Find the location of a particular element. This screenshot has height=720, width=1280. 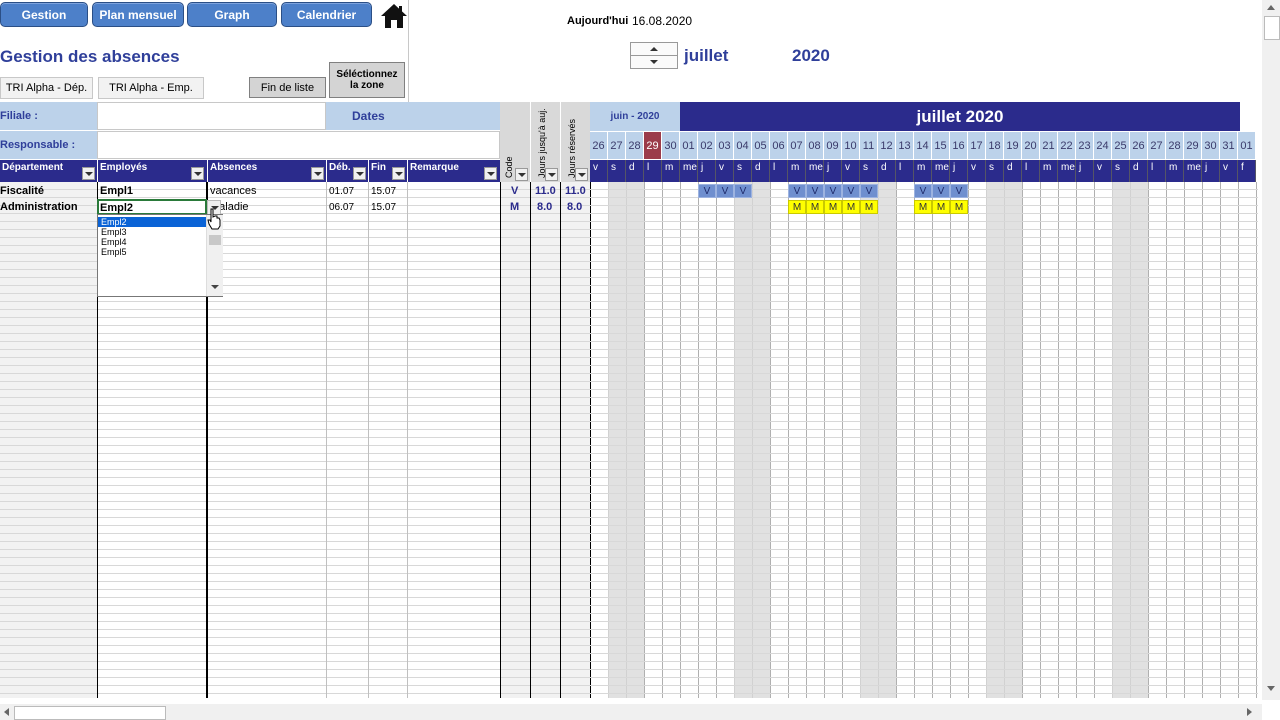

day-number: 18 is located at coordinates (995, 145).